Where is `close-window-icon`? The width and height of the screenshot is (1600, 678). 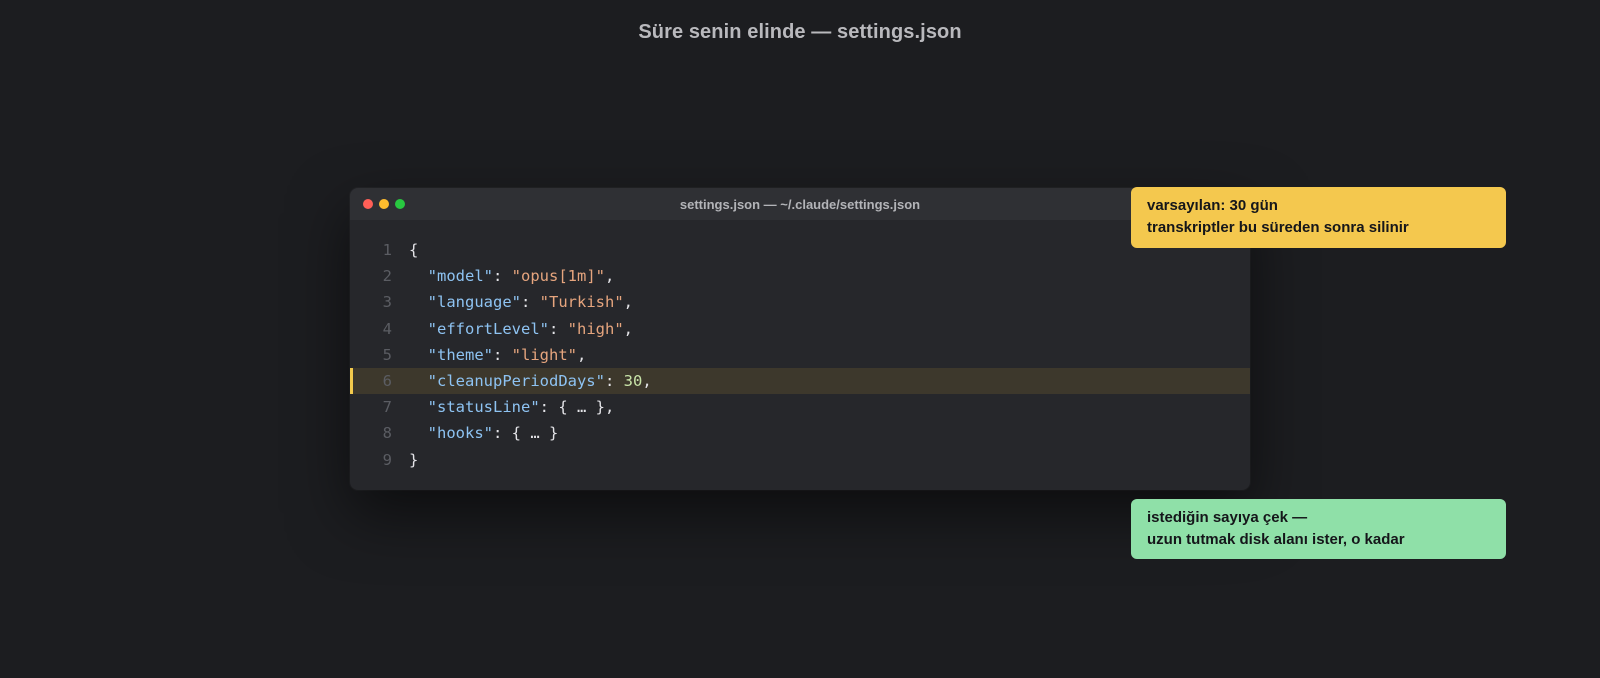
close-window-icon is located at coordinates (368, 204).